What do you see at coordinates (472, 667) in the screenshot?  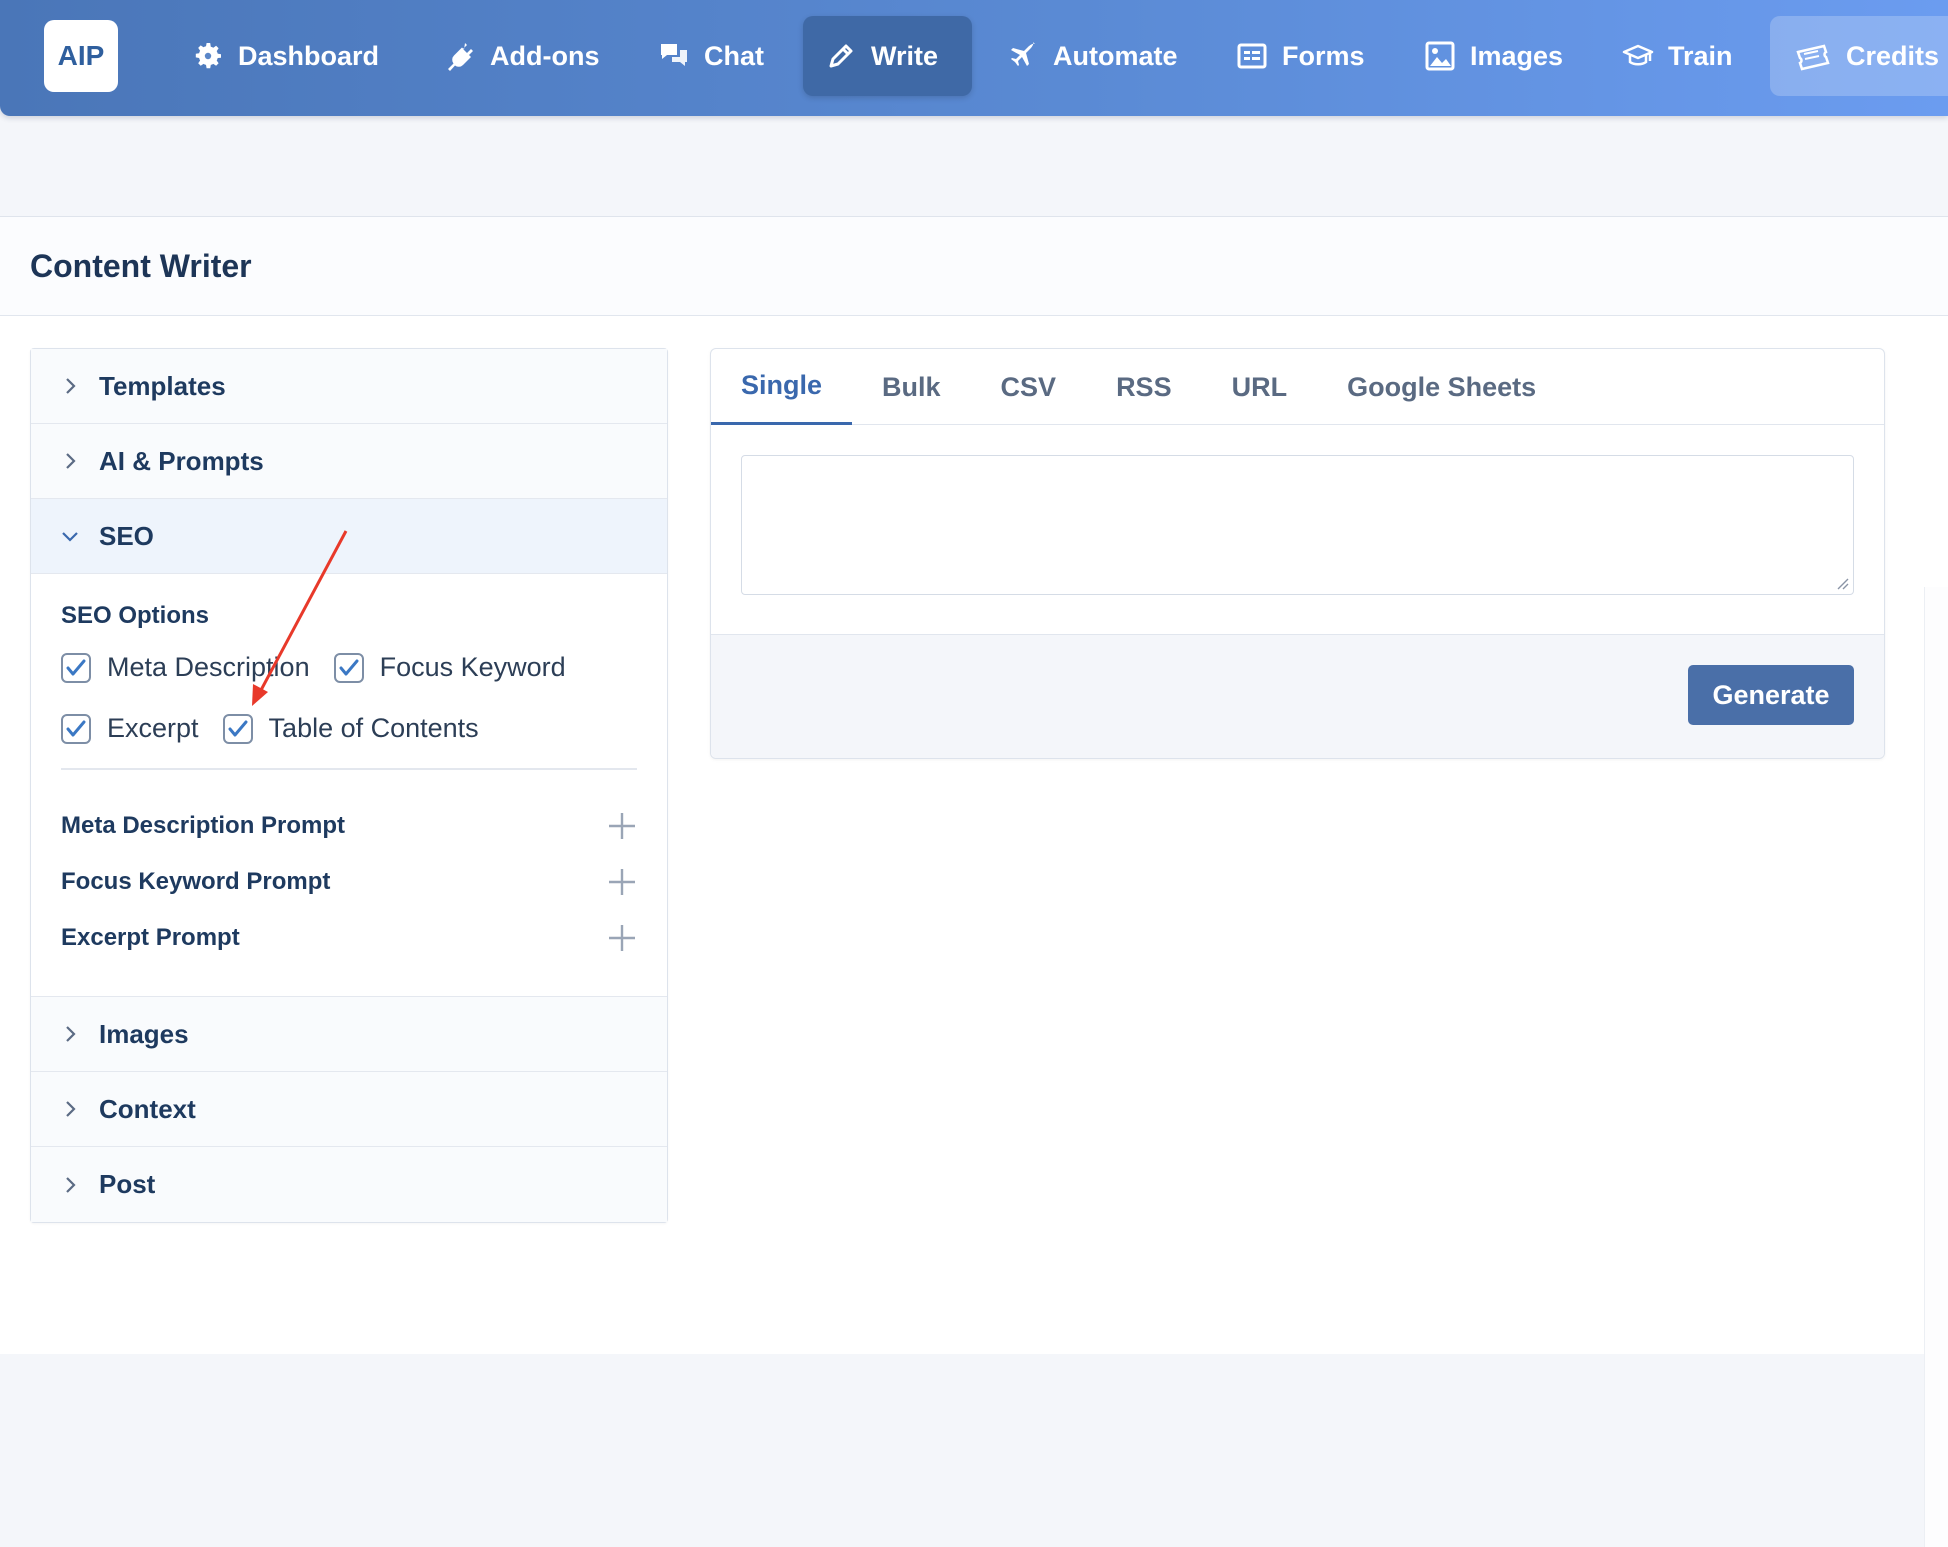 I see `checkbox-label: Focus Keyword` at bounding box center [472, 667].